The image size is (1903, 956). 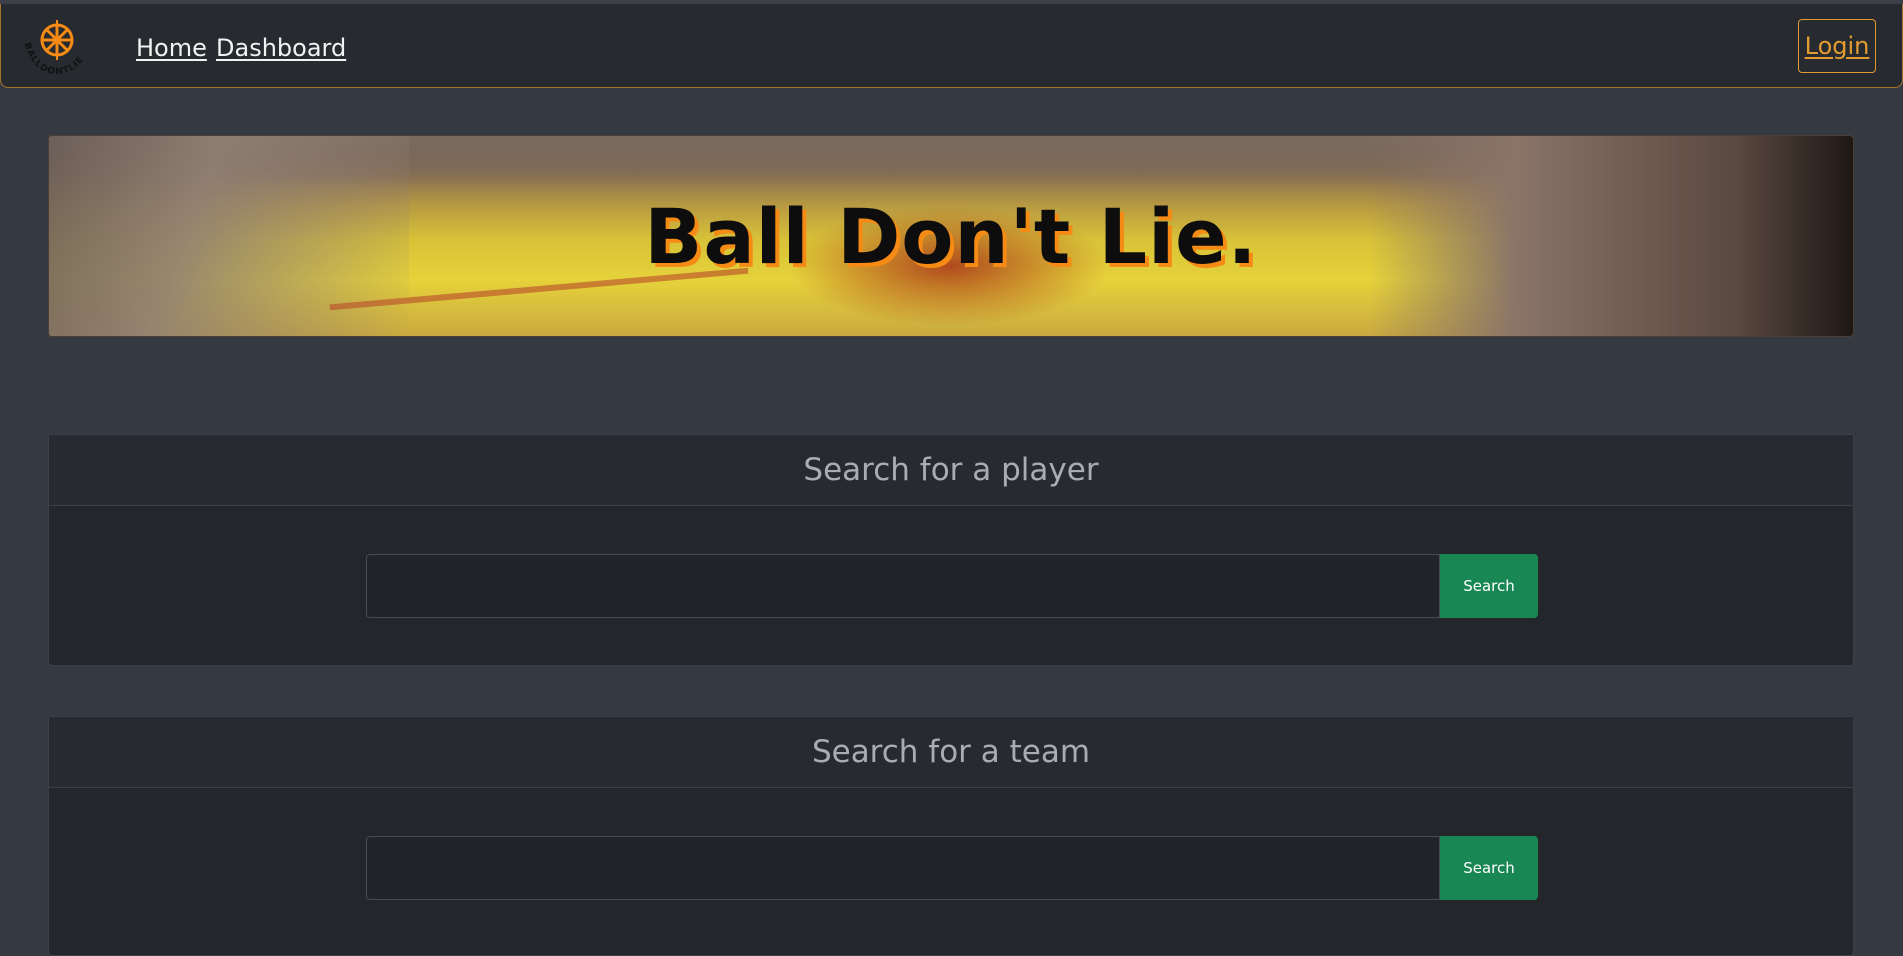 What do you see at coordinates (1489, 868) in the screenshot?
I see `team-search-button: Search` at bounding box center [1489, 868].